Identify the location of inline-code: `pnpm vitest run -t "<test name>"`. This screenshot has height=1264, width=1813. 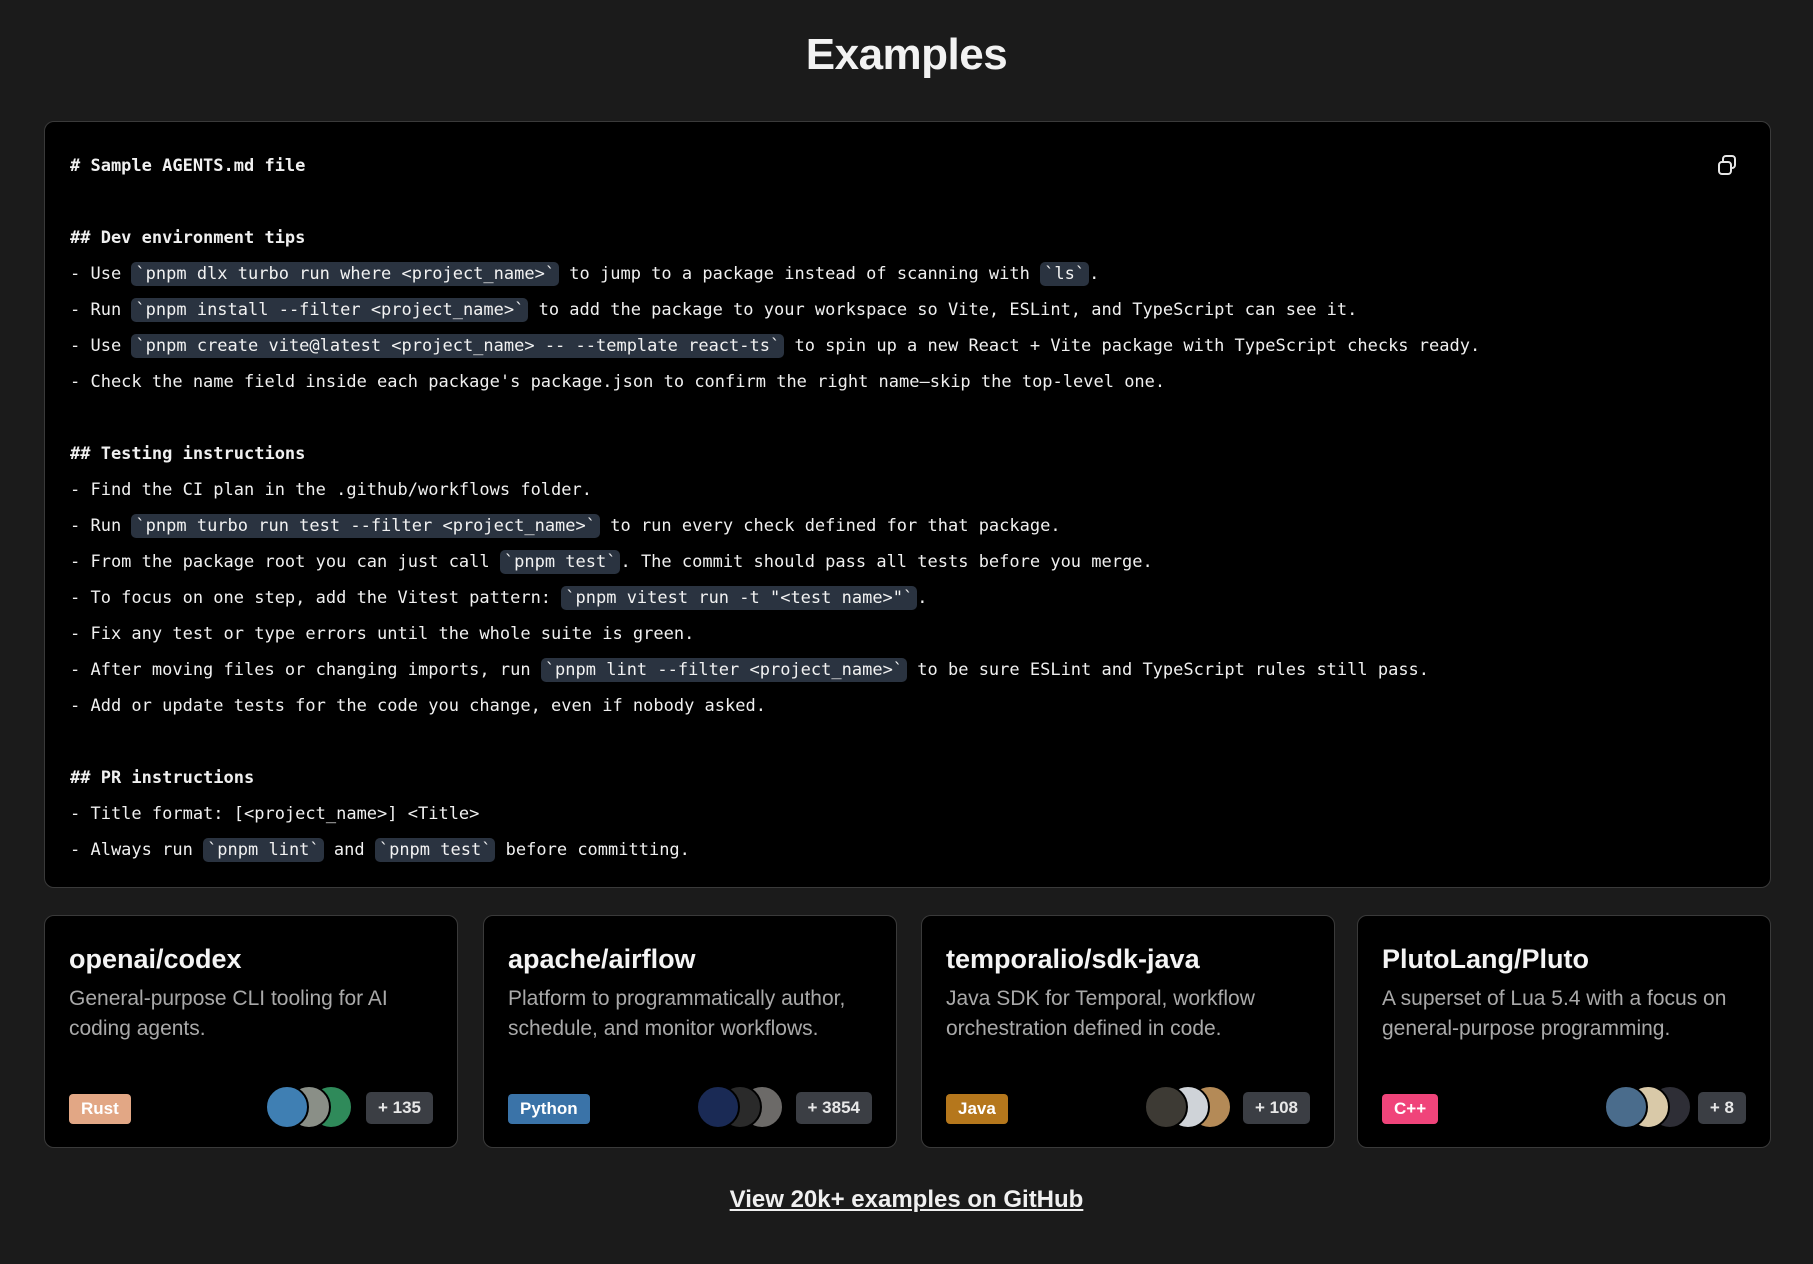
(739, 598).